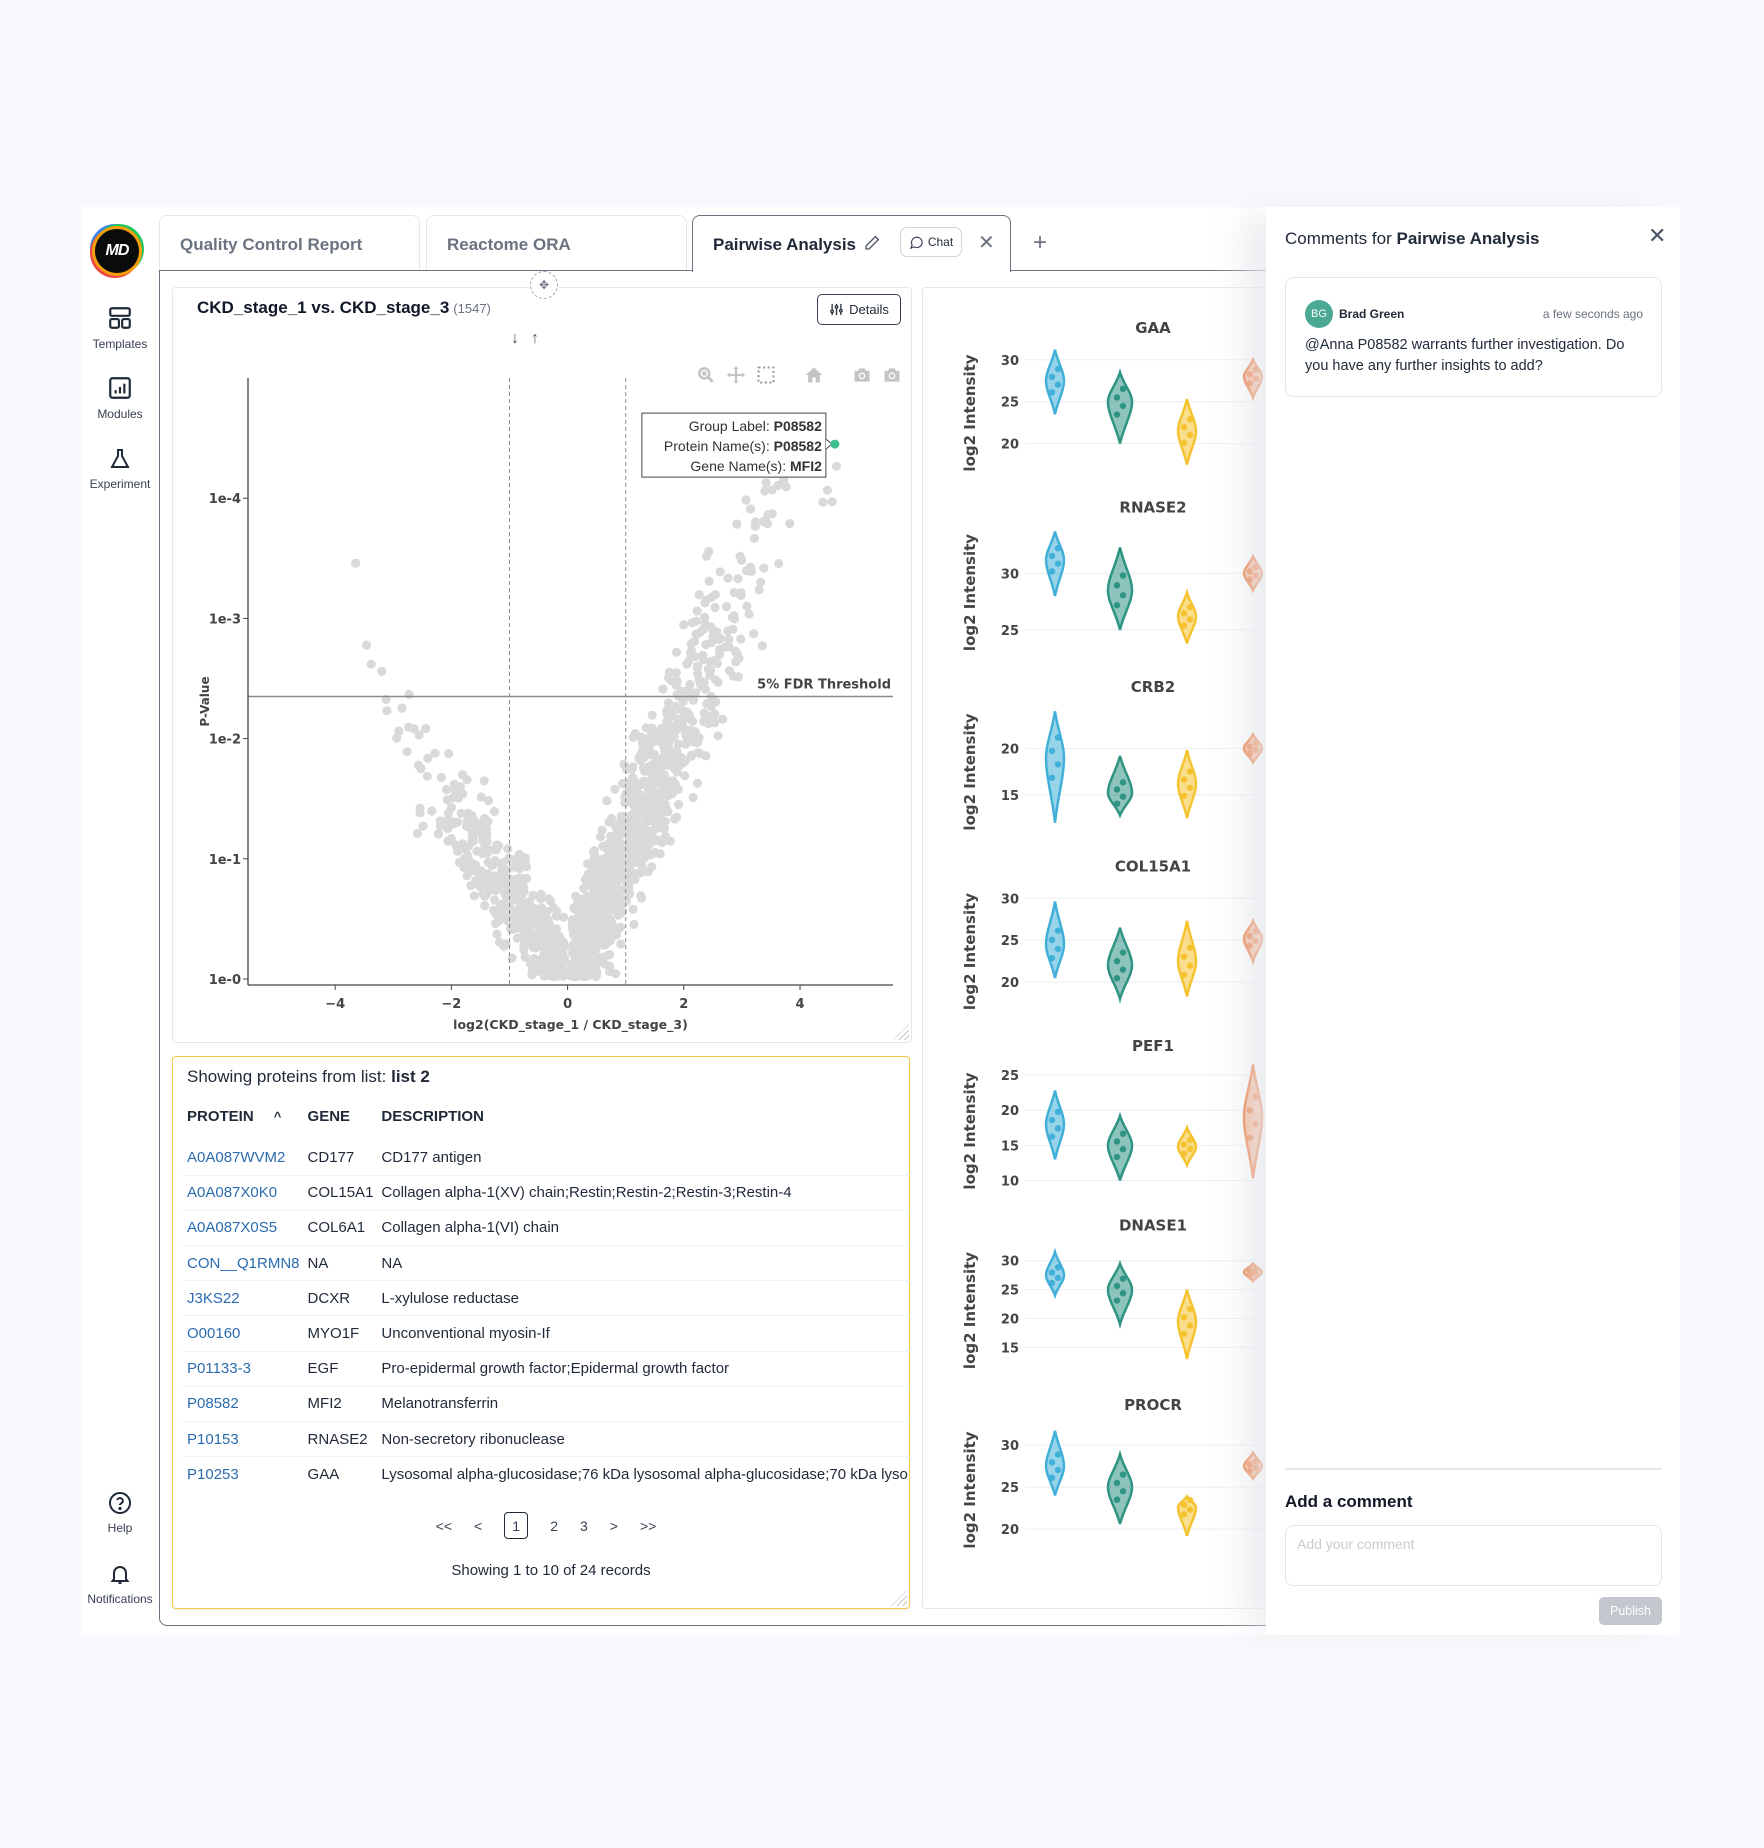  I want to click on protein-link: P10253, so click(243, 1474).